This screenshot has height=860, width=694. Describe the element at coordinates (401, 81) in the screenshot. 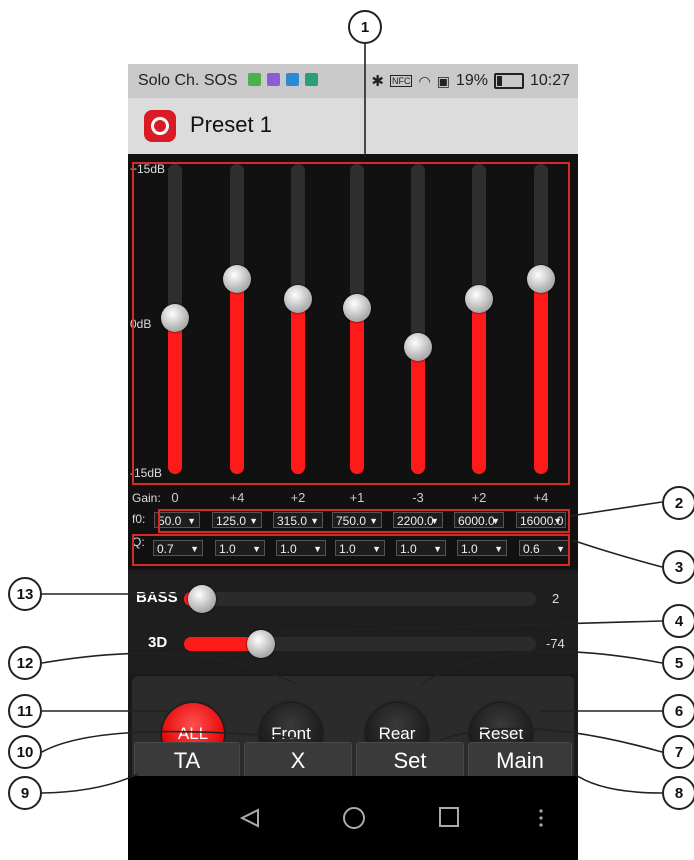

I see `nfc-icon: NFC` at that location.